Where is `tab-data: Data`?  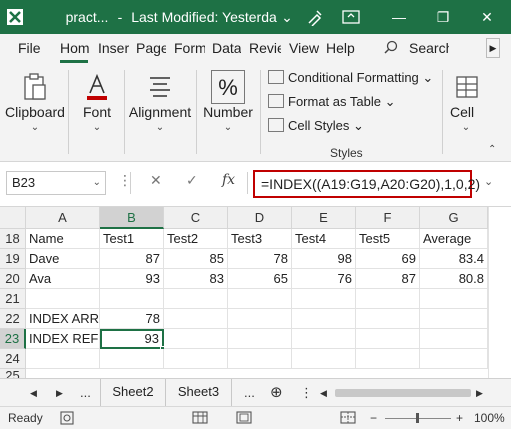 tab-data: Data is located at coordinates (226, 48).